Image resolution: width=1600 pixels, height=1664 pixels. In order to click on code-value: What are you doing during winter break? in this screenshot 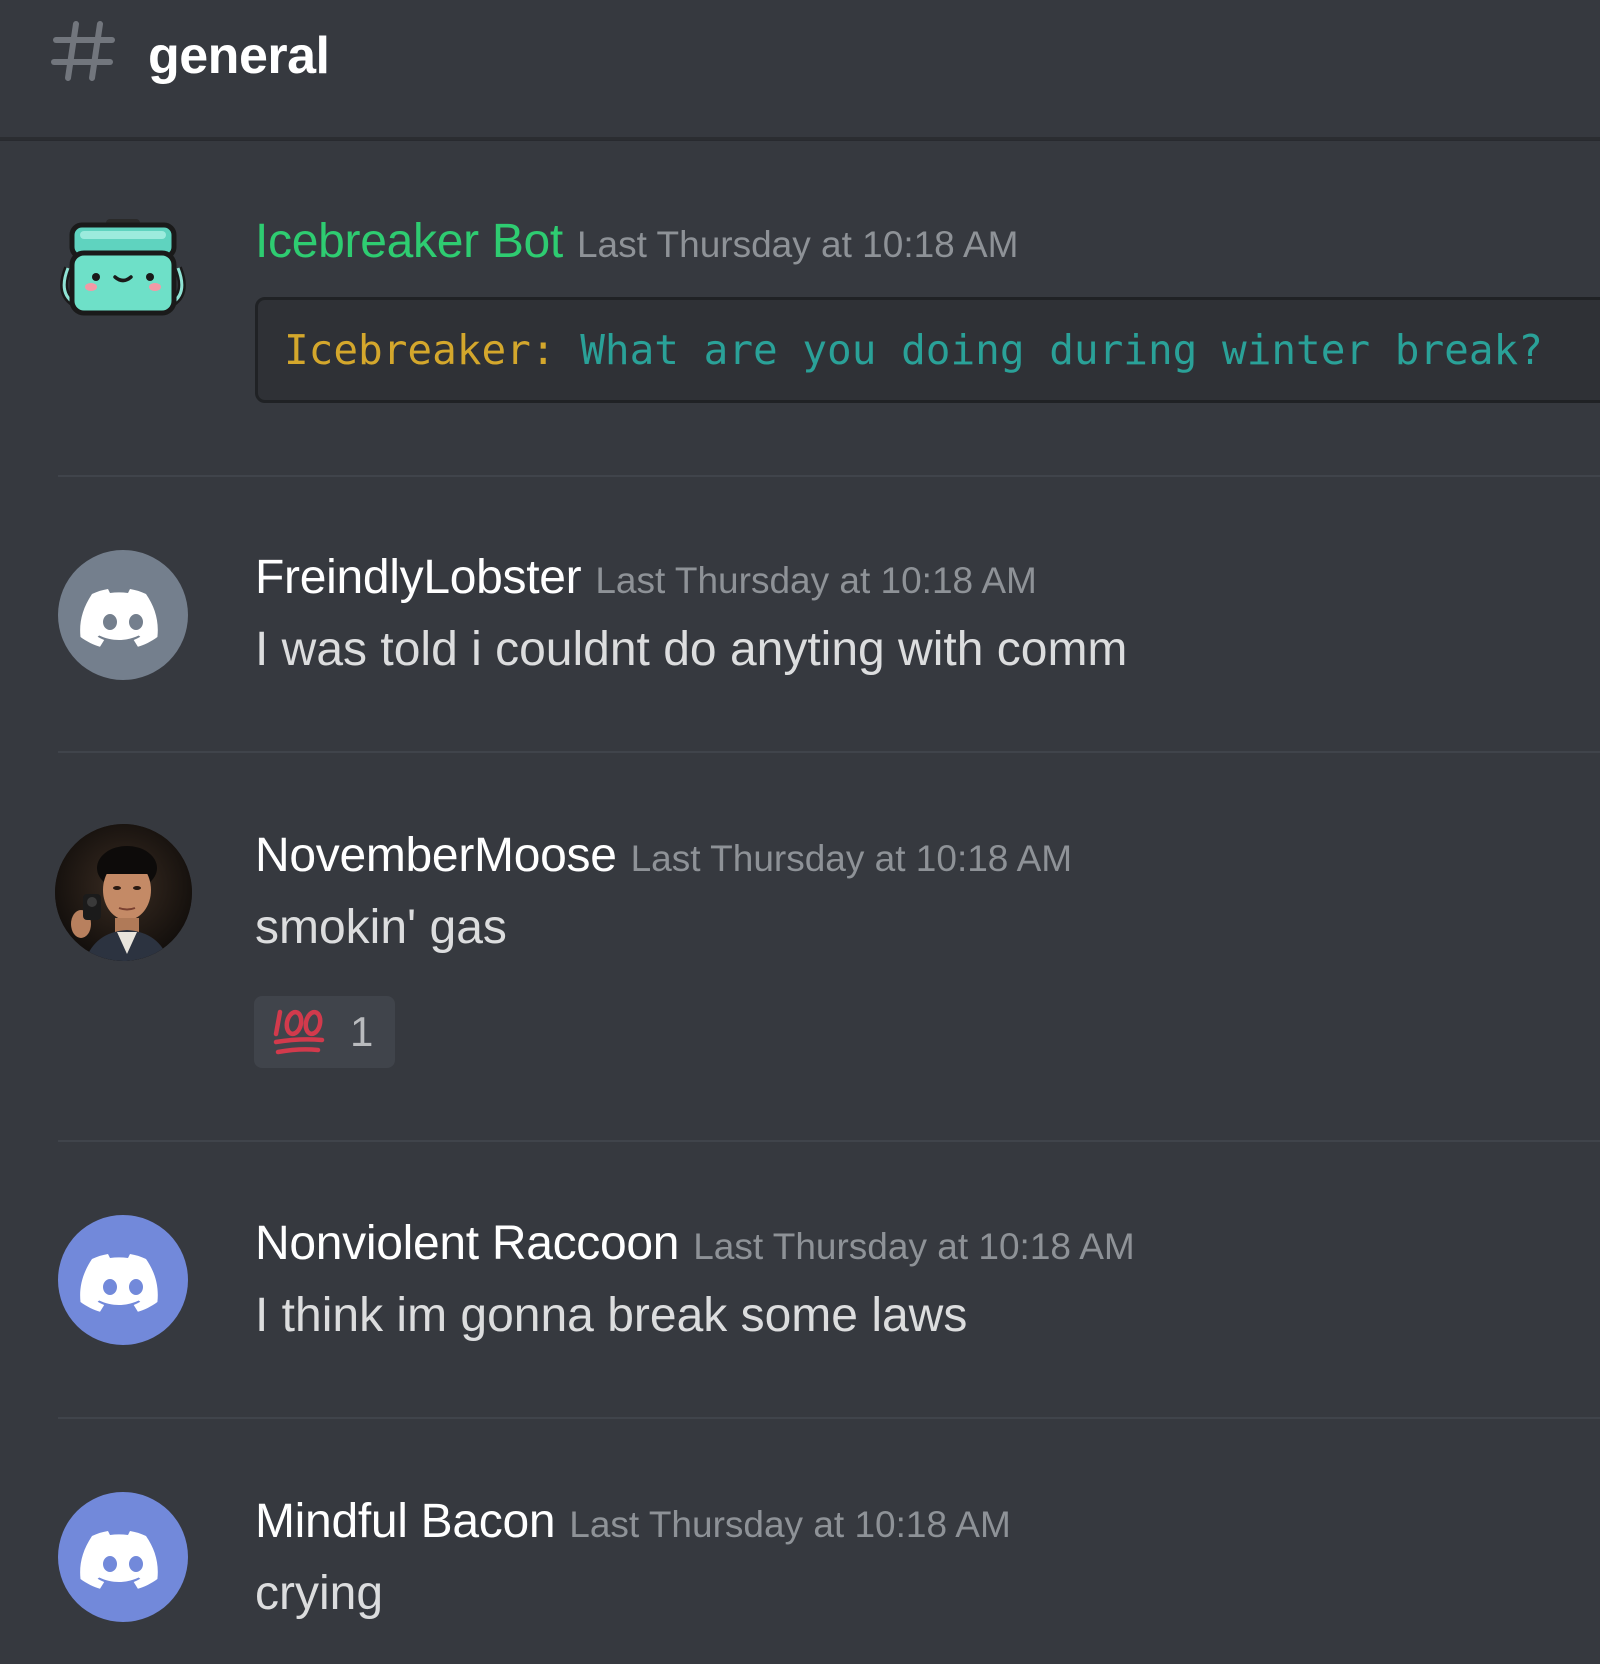, I will do `click(1061, 350)`.